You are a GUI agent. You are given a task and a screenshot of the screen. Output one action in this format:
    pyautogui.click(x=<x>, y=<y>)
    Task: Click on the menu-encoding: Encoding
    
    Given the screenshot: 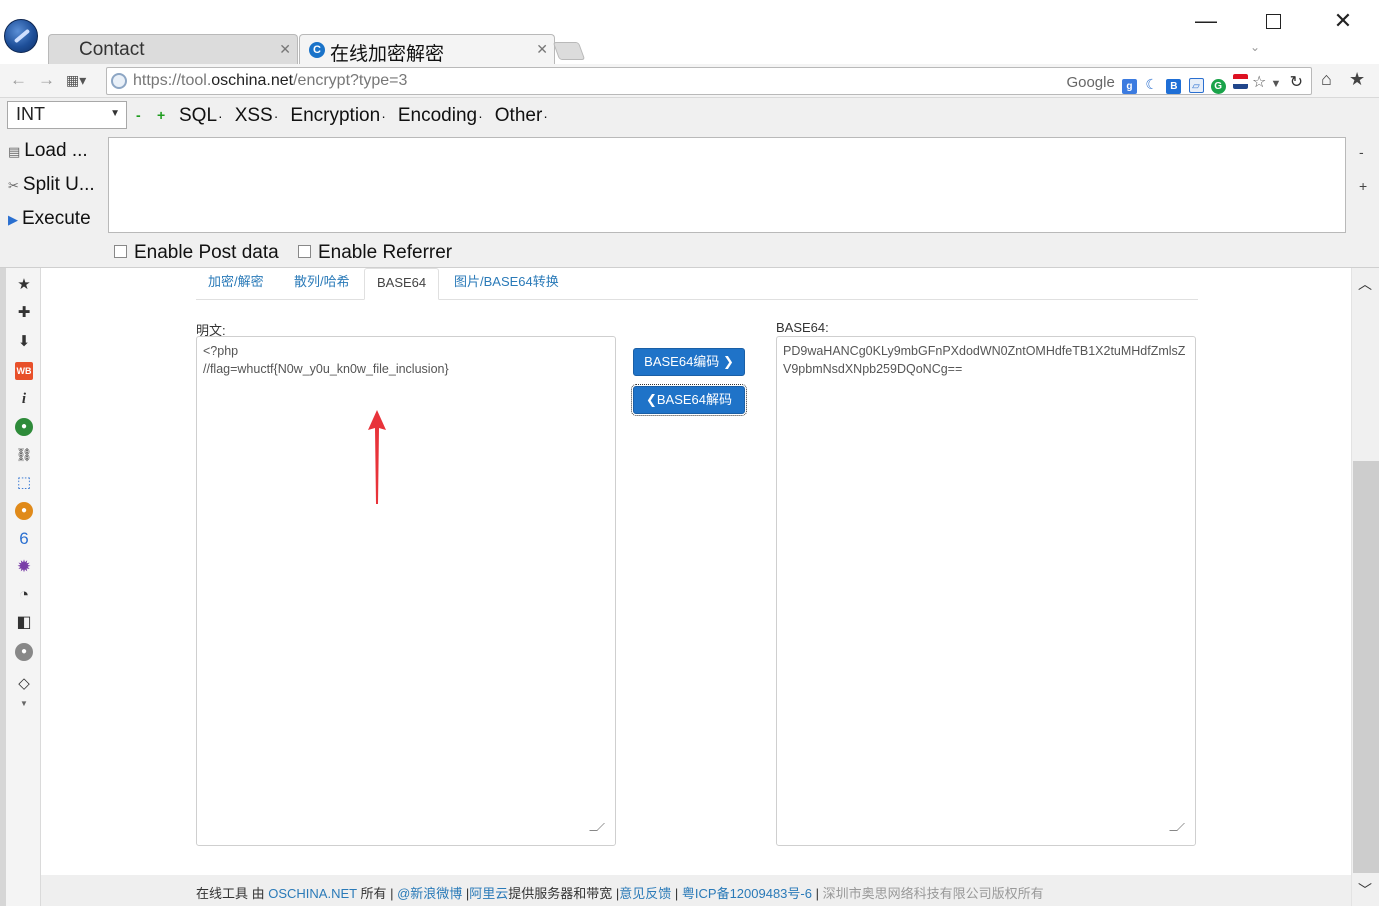 What is the action you would take?
    pyautogui.click(x=440, y=115)
    